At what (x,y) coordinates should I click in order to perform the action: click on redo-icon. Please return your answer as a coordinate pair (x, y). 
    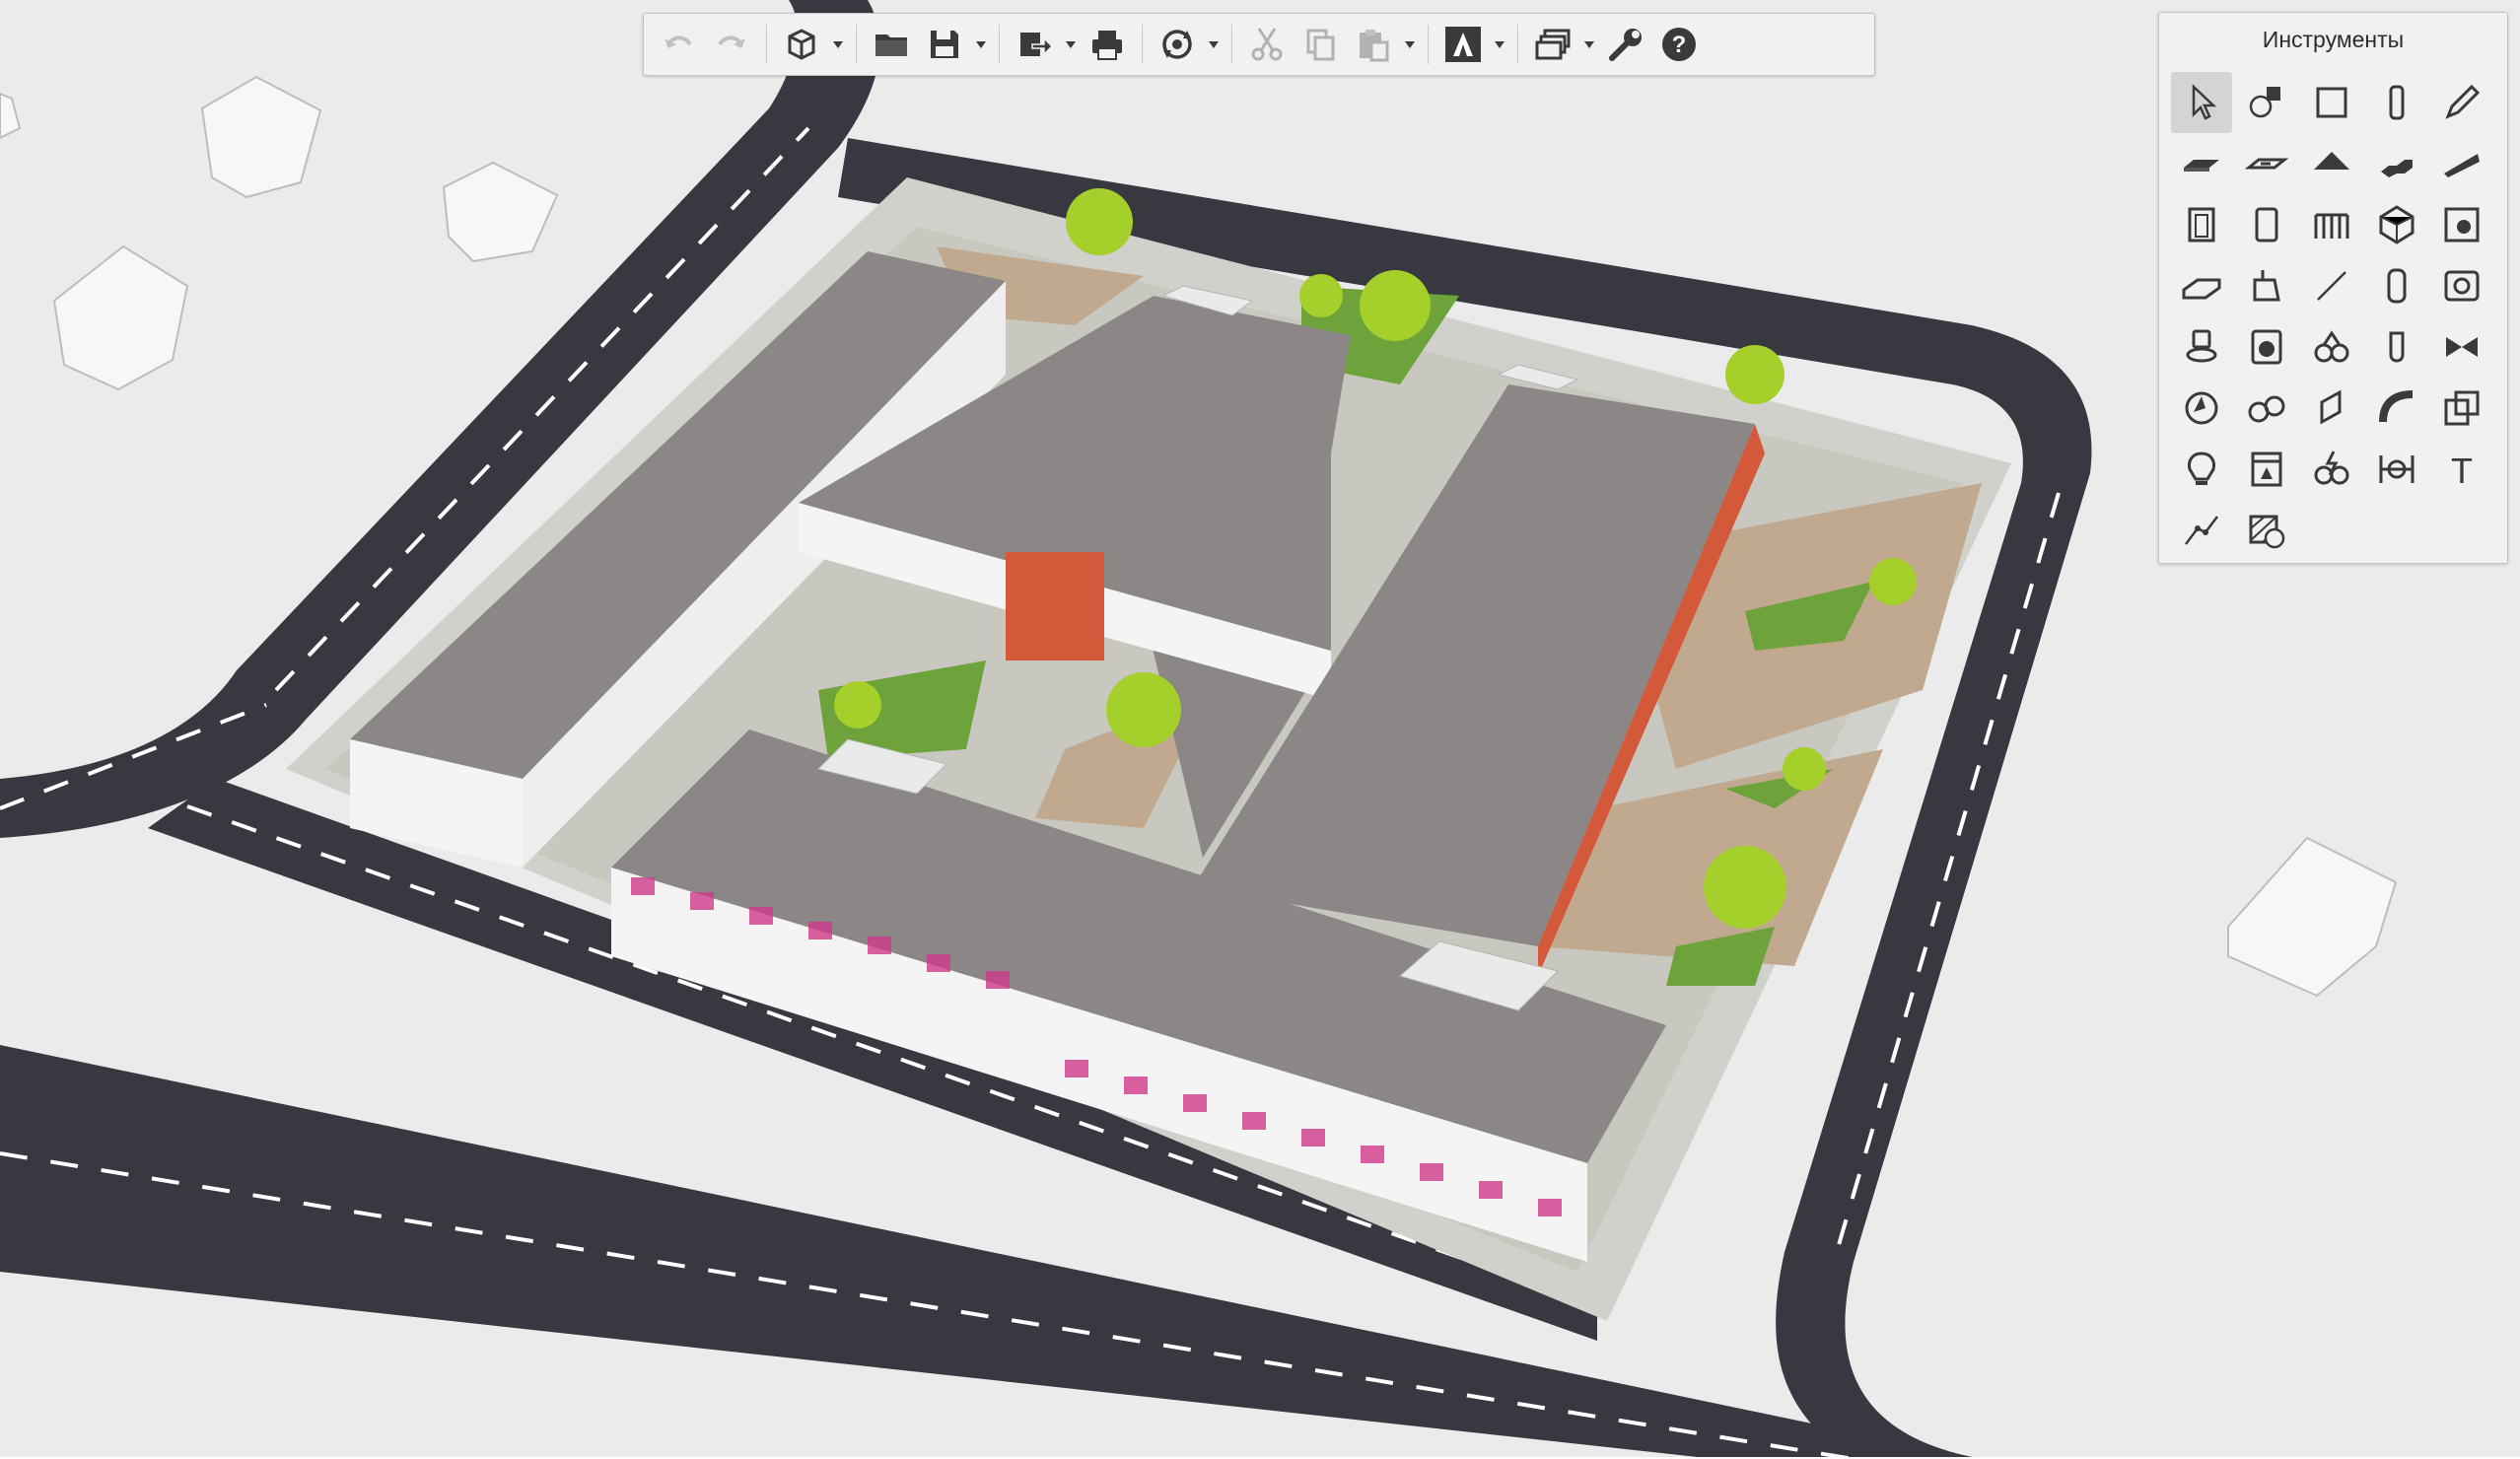
    Looking at the image, I should click on (731, 42).